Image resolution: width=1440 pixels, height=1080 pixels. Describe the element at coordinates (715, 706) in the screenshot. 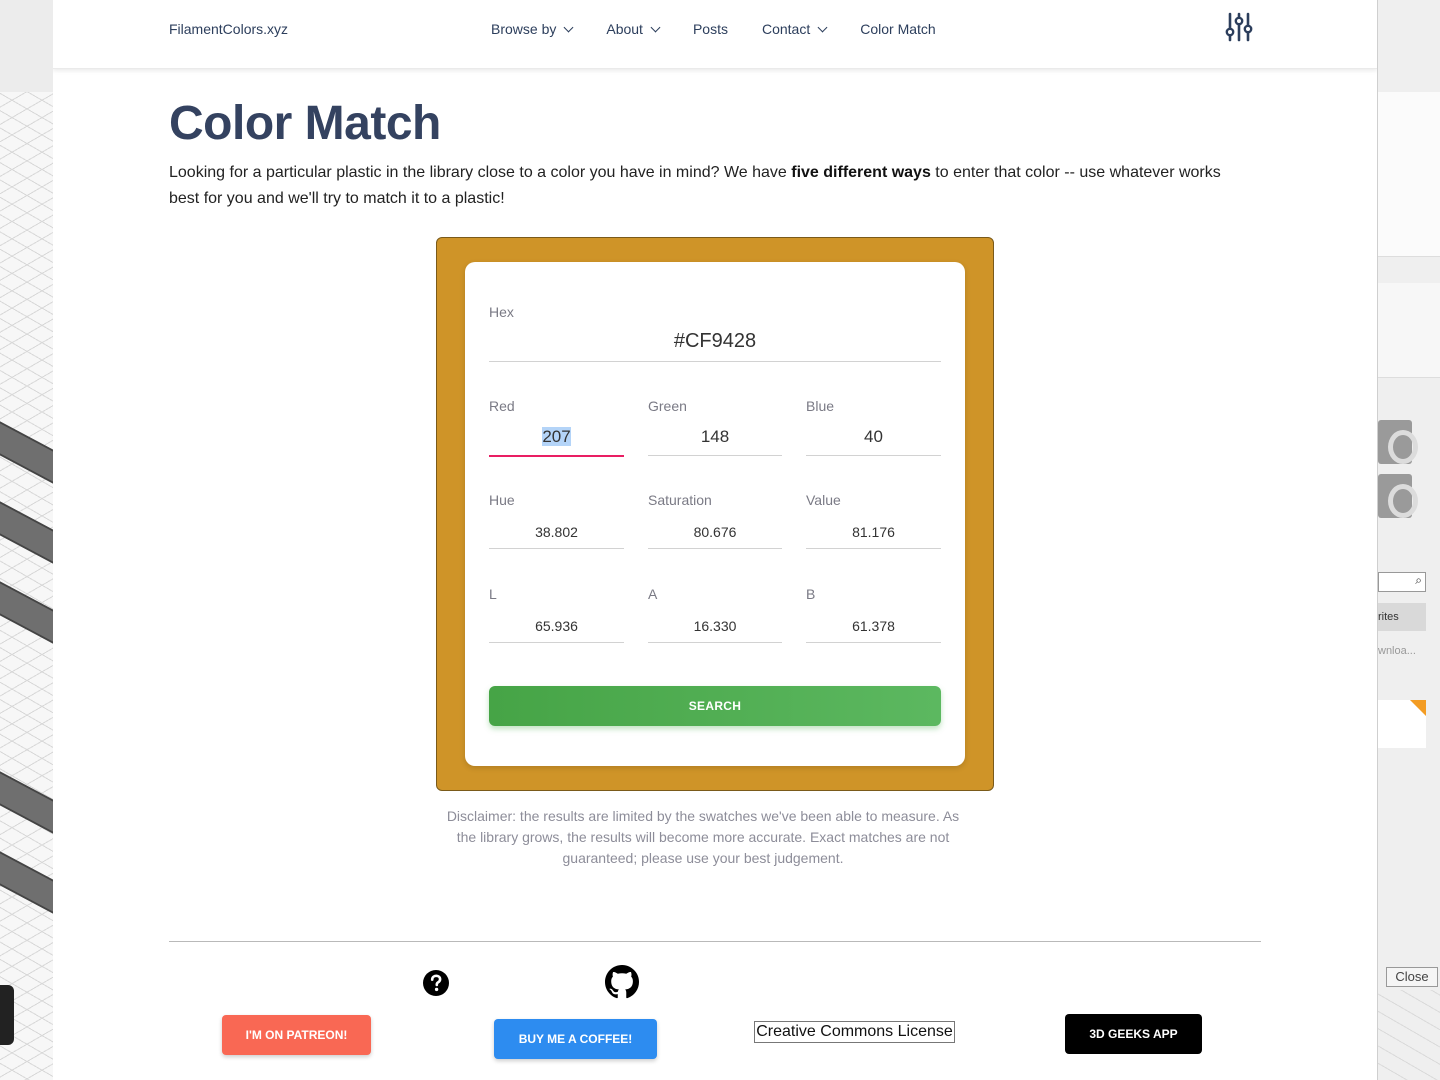

I see `search-button: SEARCH` at that location.